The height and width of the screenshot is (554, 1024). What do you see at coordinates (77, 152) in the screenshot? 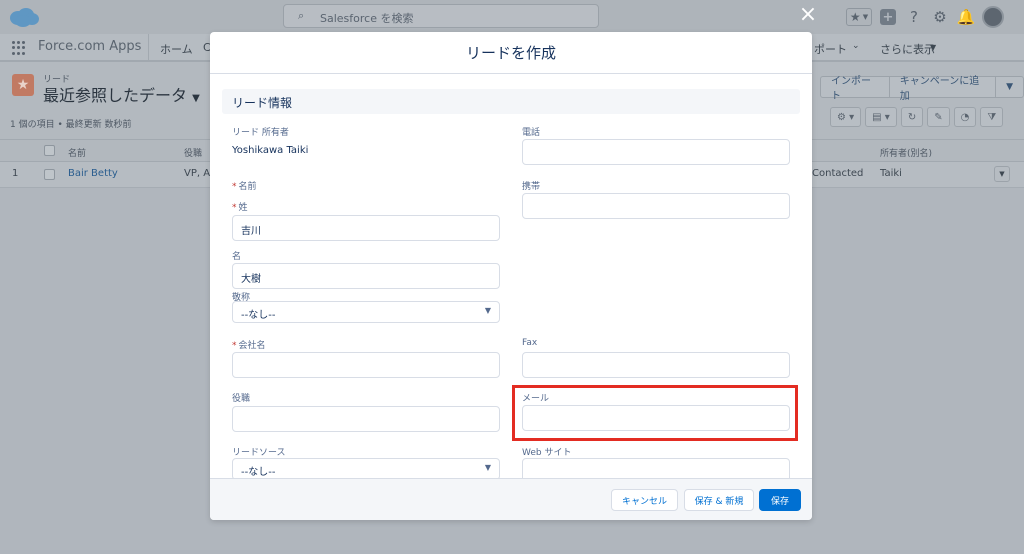
I see `column-header-name: 名前` at bounding box center [77, 152].